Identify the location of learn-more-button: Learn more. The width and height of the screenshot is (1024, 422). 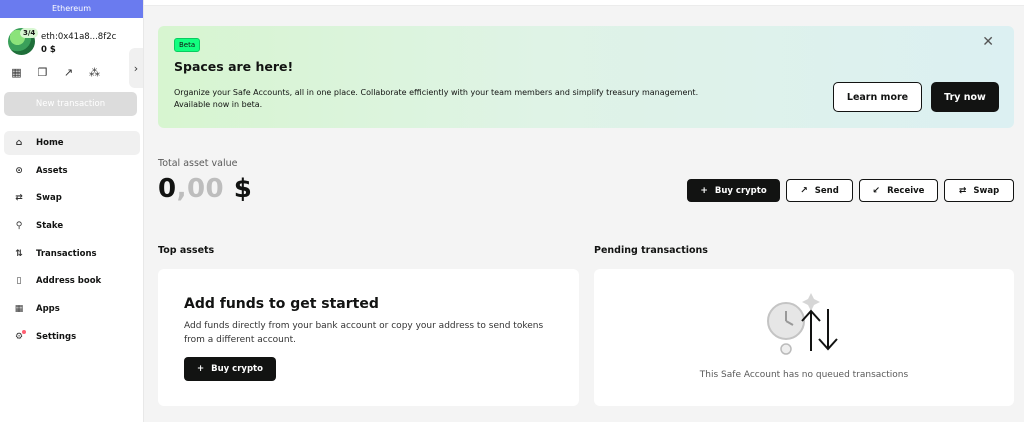
(877, 97).